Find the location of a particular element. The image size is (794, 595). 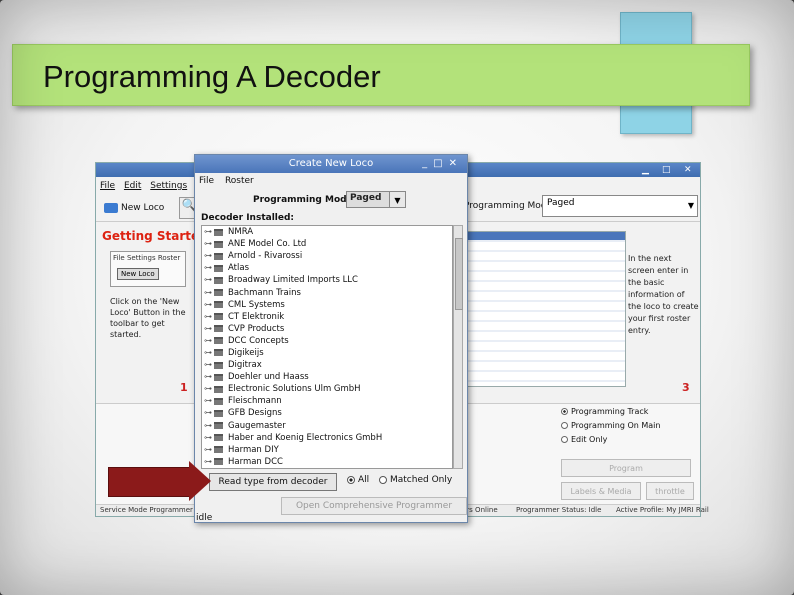

read-type-from-decoder-button: Read type from decoder is located at coordinates (273, 482).